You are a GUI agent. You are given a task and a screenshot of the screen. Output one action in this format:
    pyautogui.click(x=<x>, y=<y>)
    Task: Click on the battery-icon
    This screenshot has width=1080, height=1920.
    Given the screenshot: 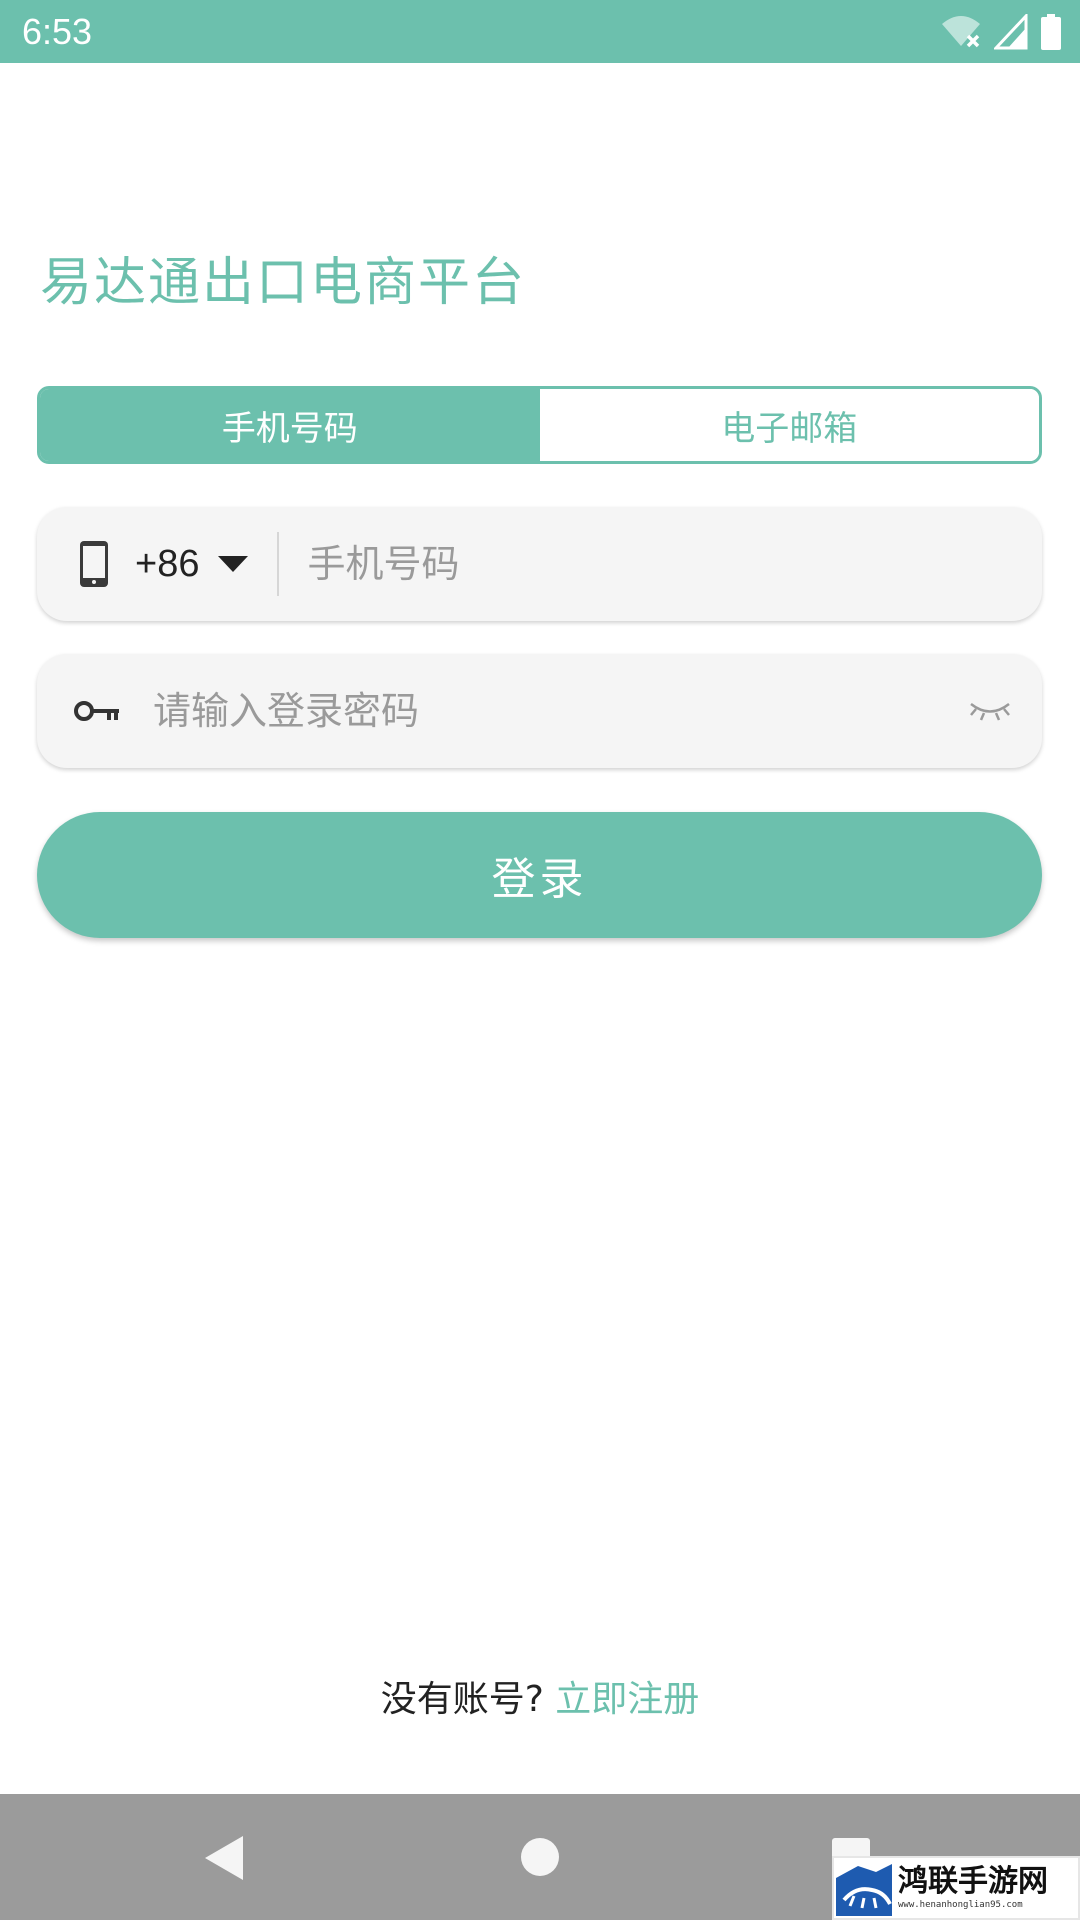 What is the action you would take?
    pyautogui.click(x=1051, y=32)
    